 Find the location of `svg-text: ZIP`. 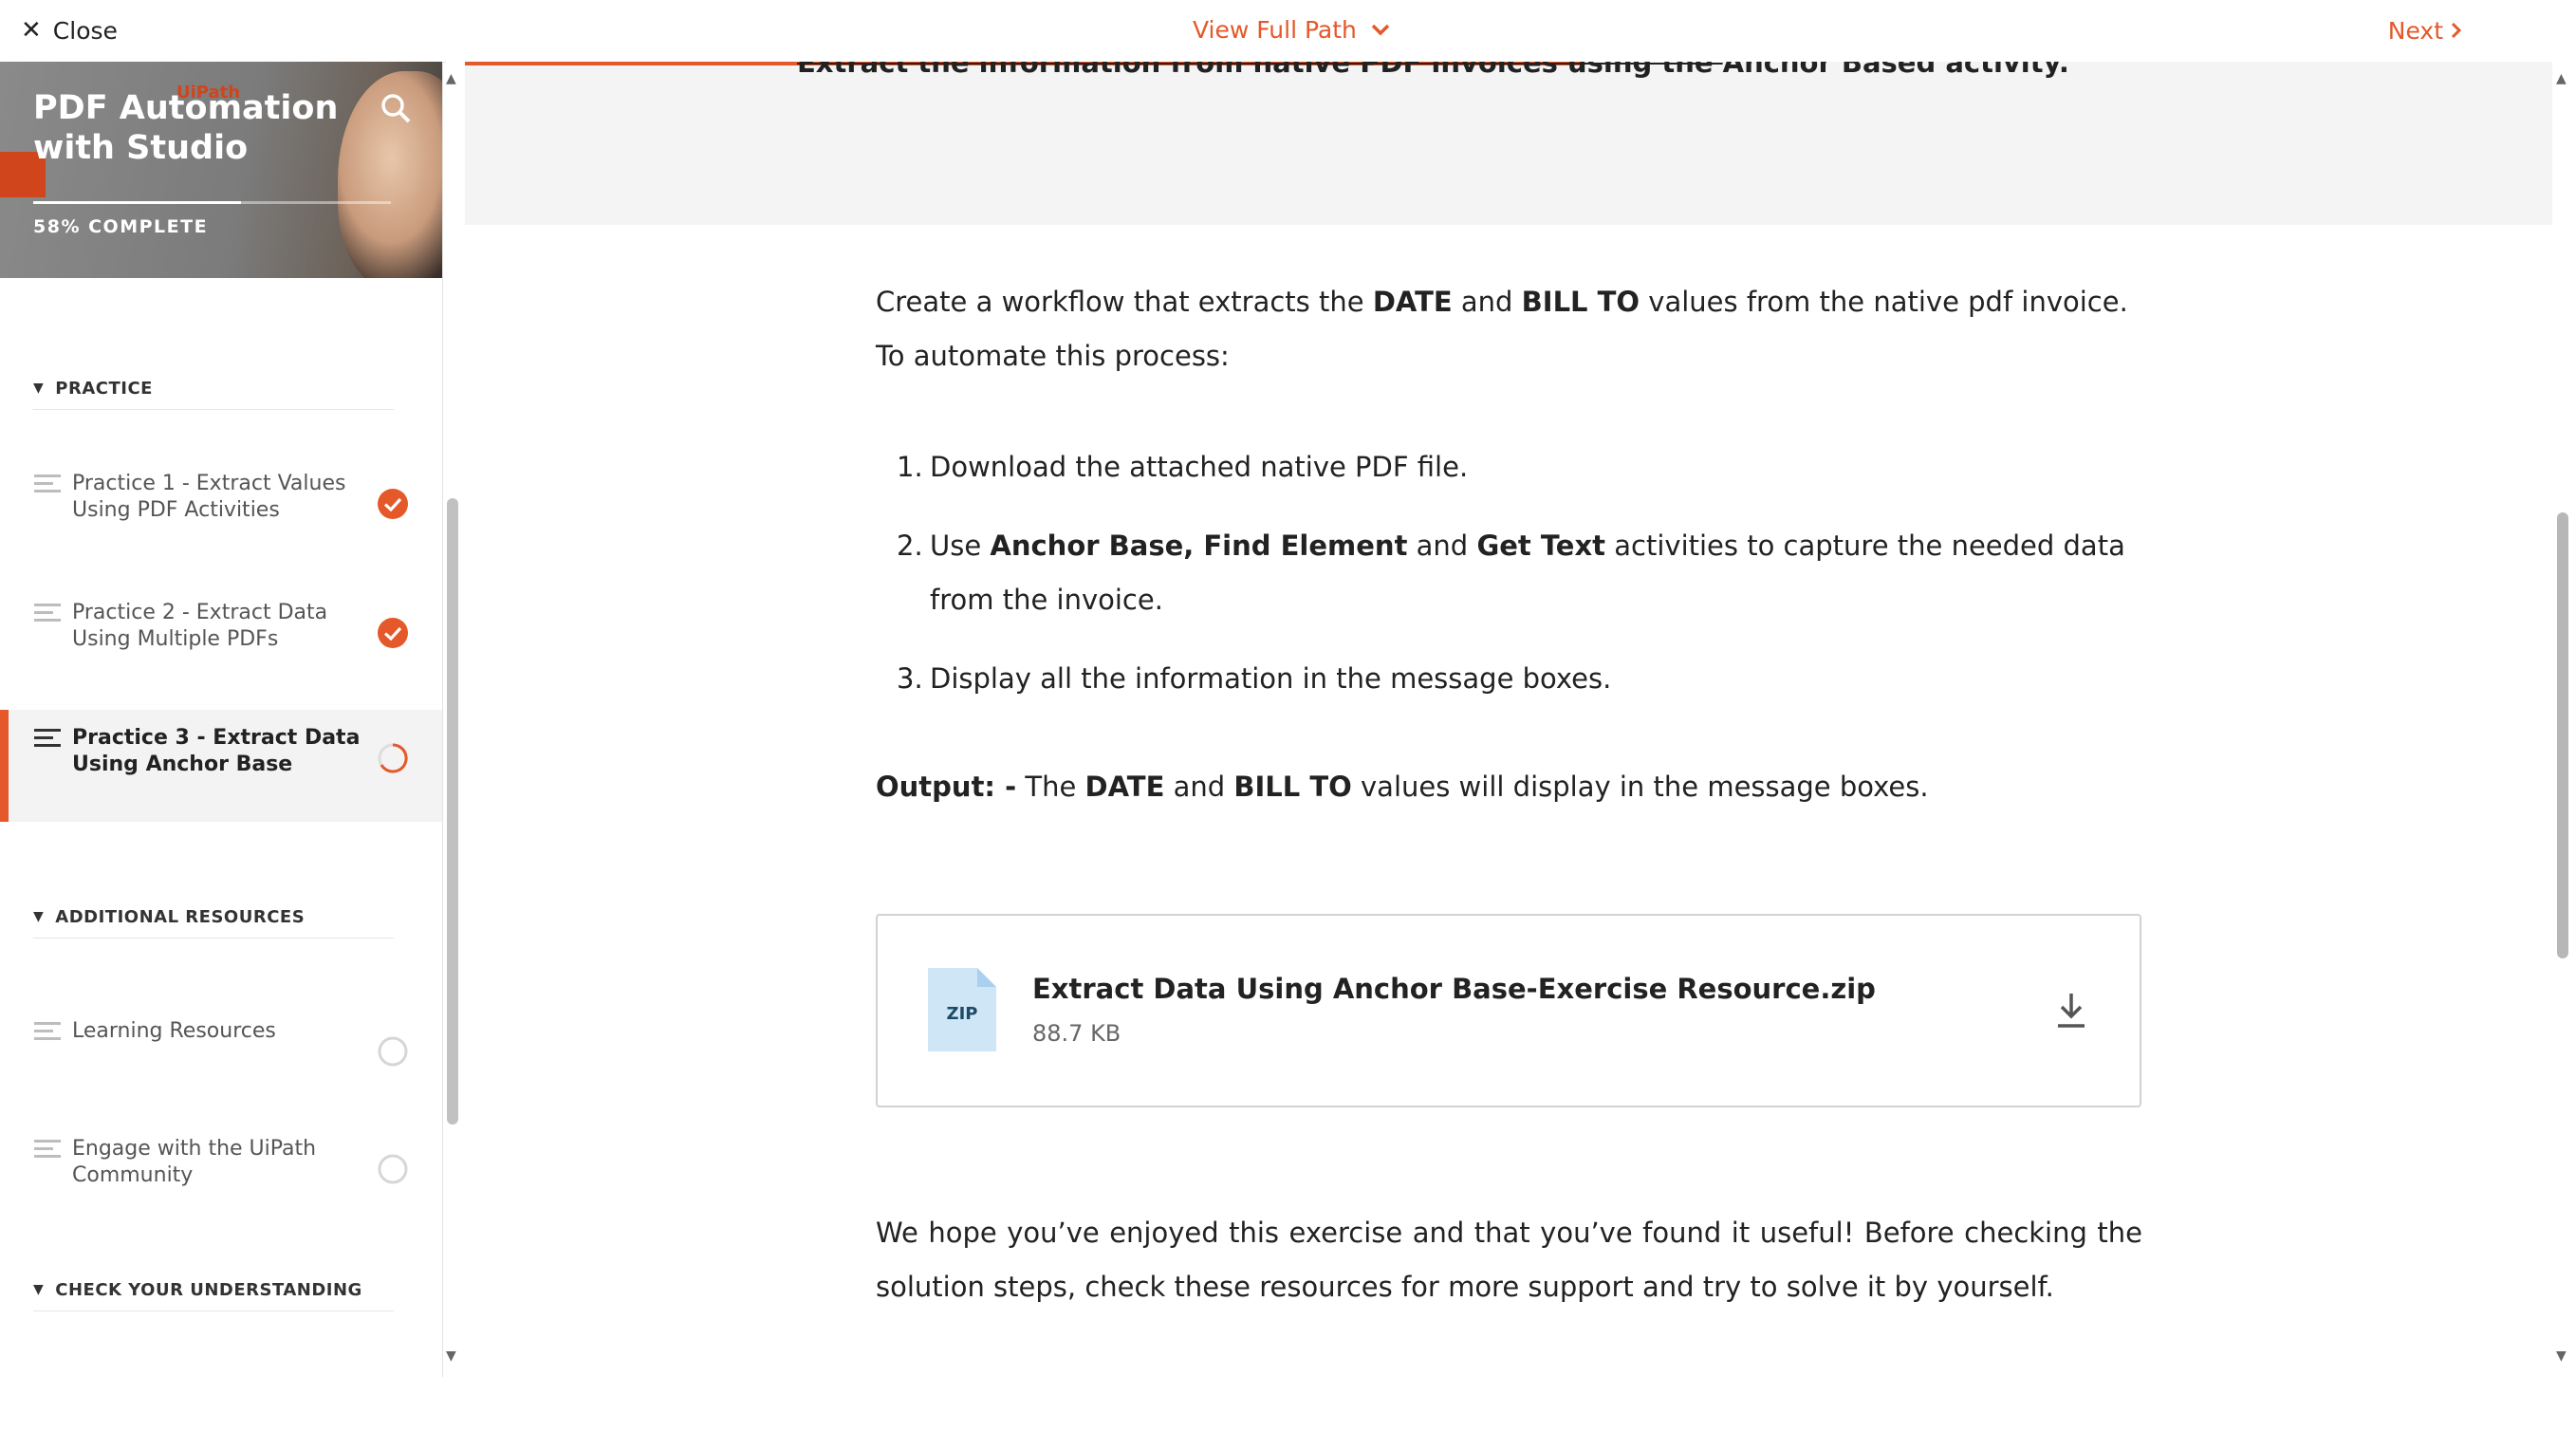

svg-text: ZIP is located at coordinates (962, 1014).